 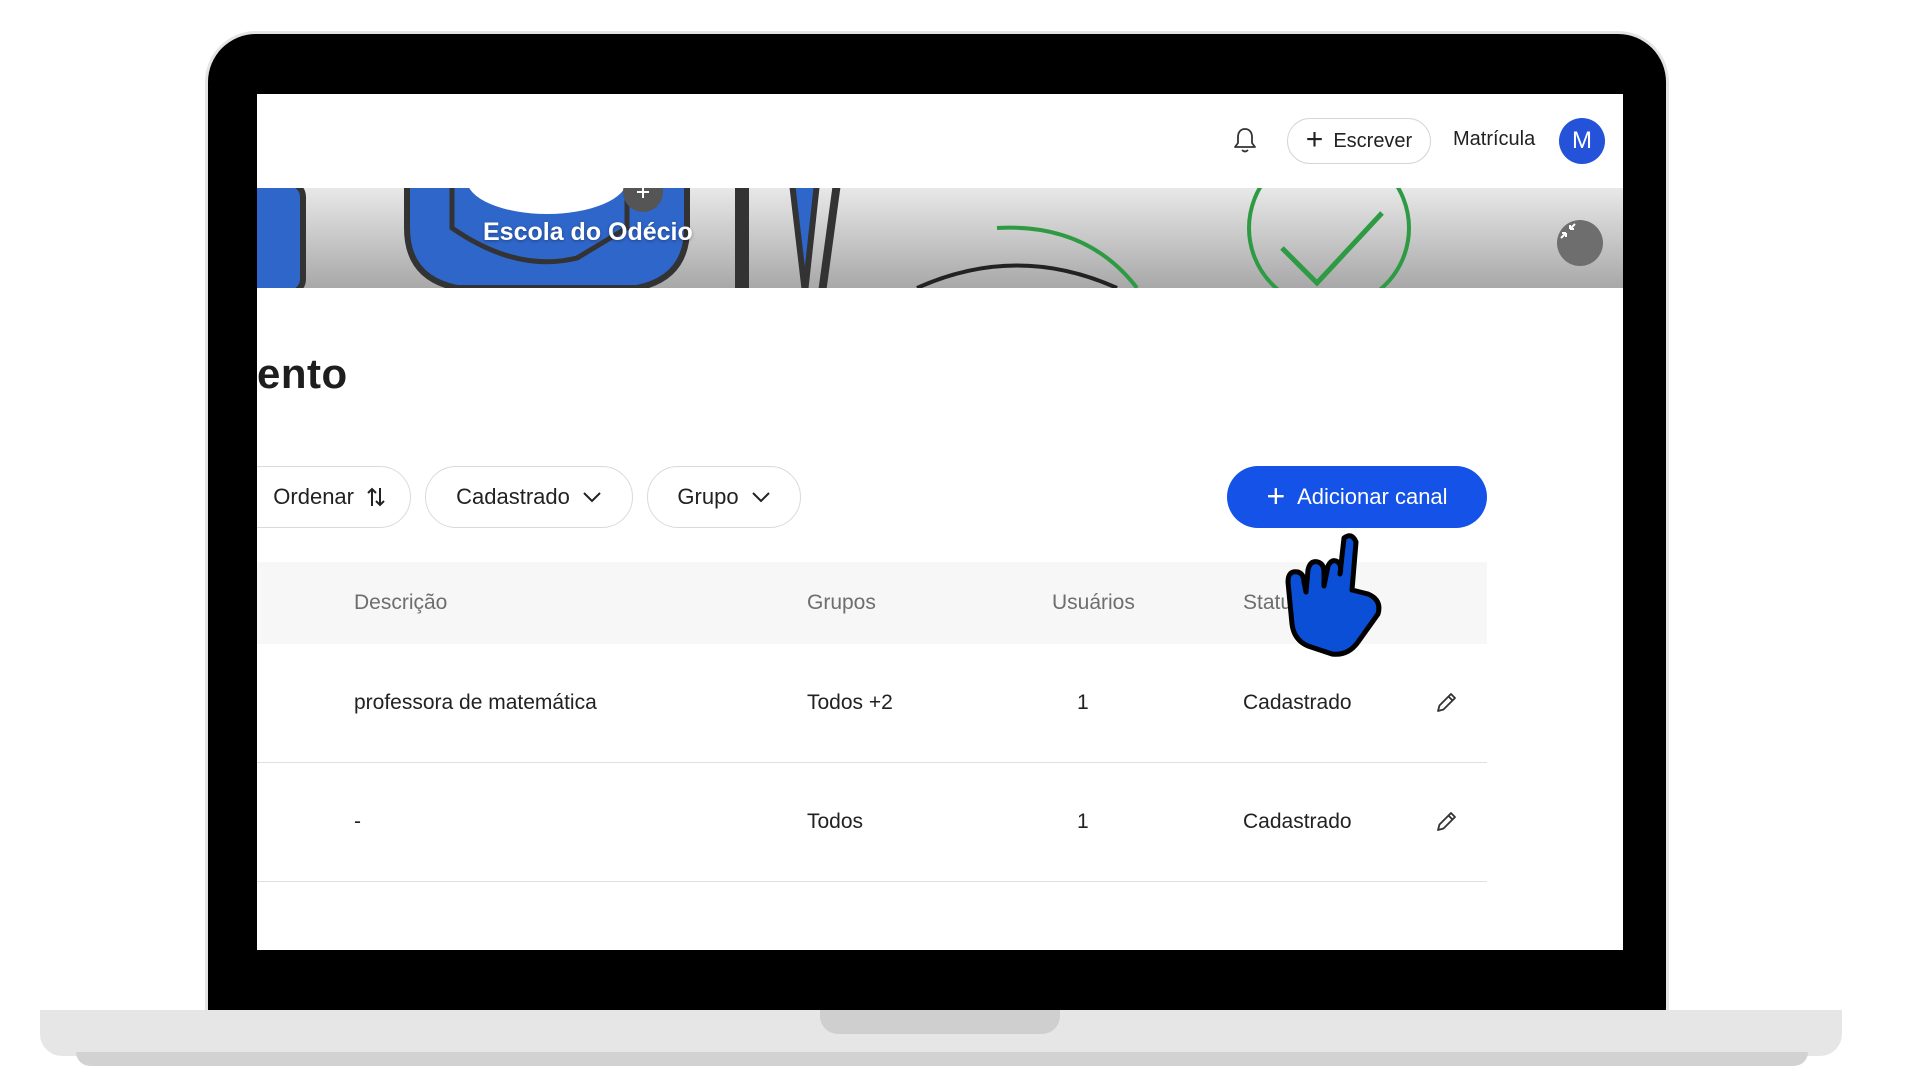 What do you see at coordinates (1582, 141) in the screenshot?
I see `avatar: M` at bounding box center [1582, 141].